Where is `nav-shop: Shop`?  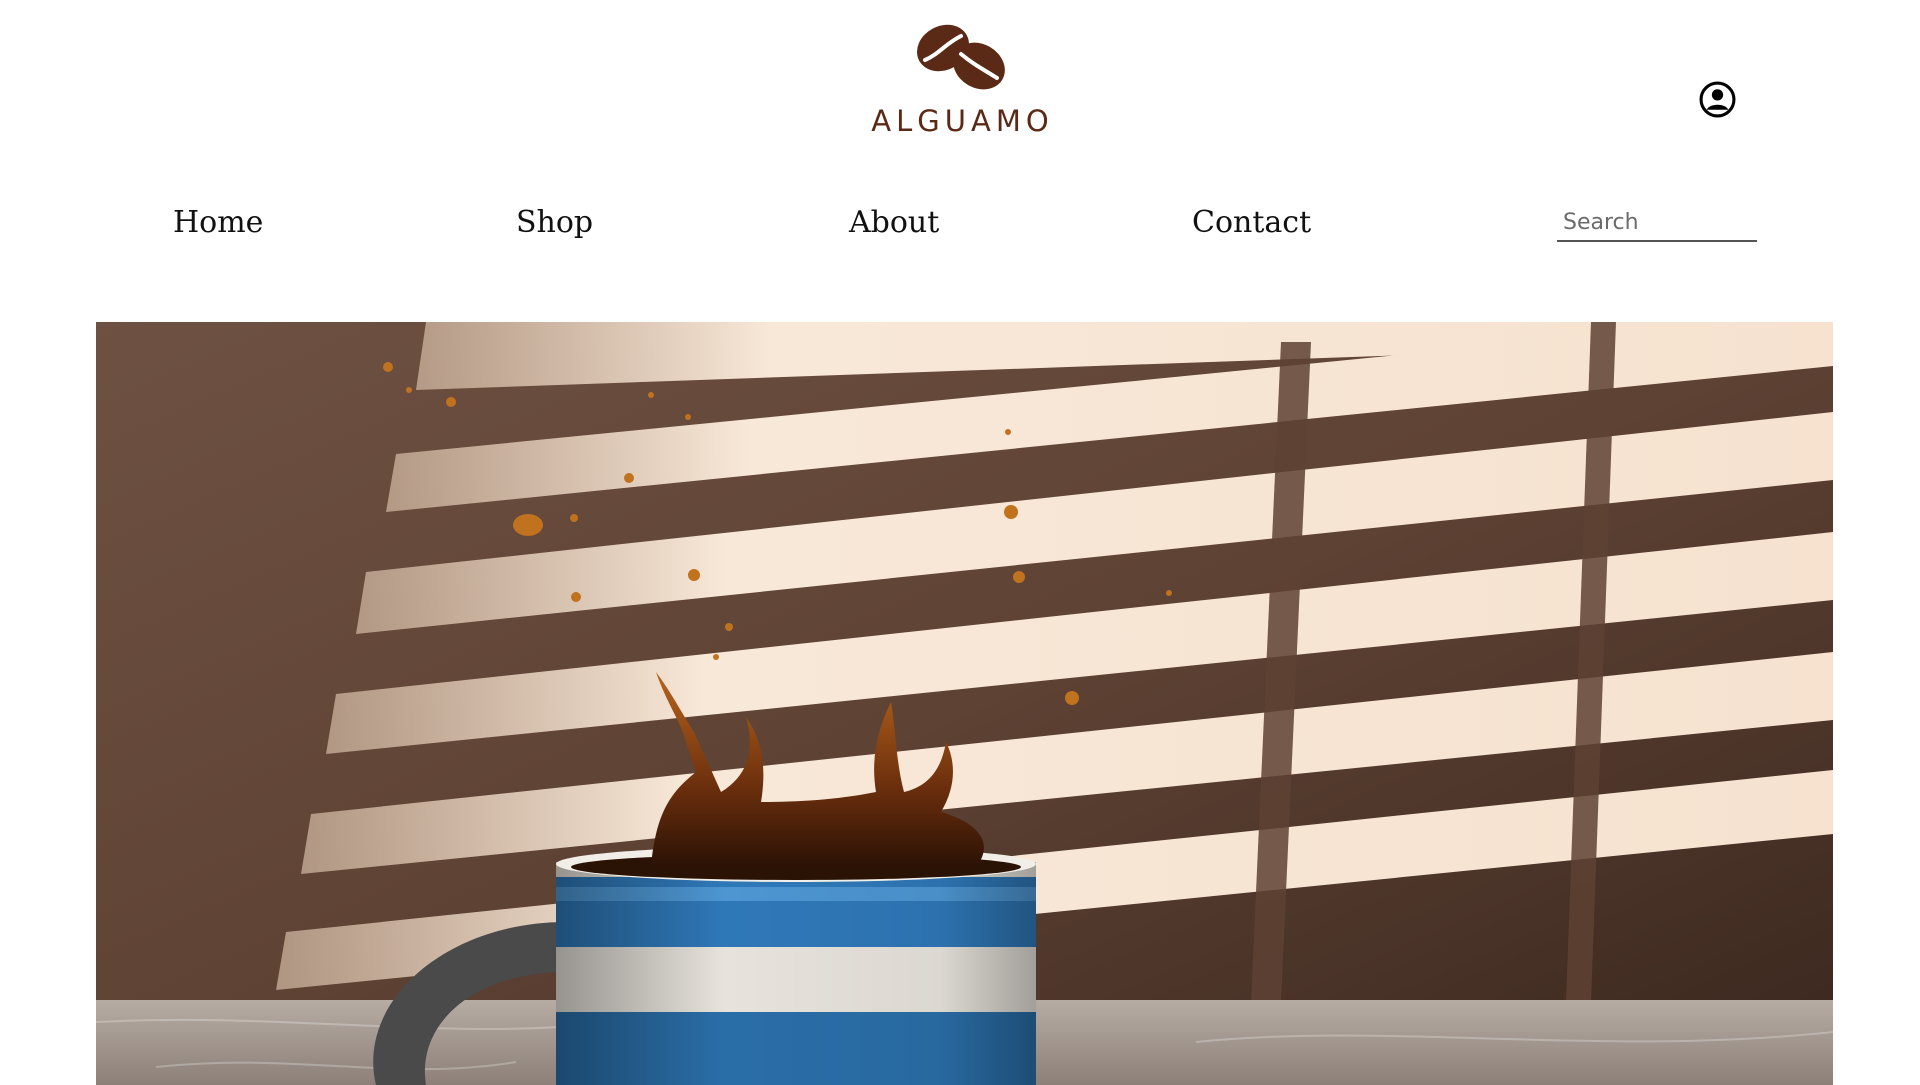
nav-shop: Shop is located at coordinates (554, 223).